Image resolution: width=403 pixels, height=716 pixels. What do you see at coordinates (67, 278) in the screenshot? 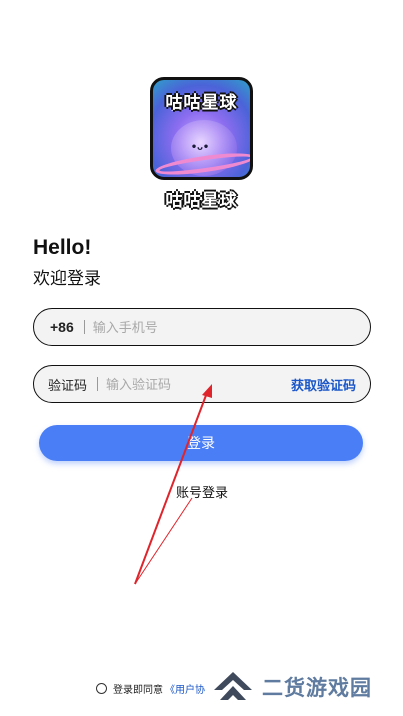
I see `greeting-welcome: 欢迎登录` at bounding box center [67, 278].